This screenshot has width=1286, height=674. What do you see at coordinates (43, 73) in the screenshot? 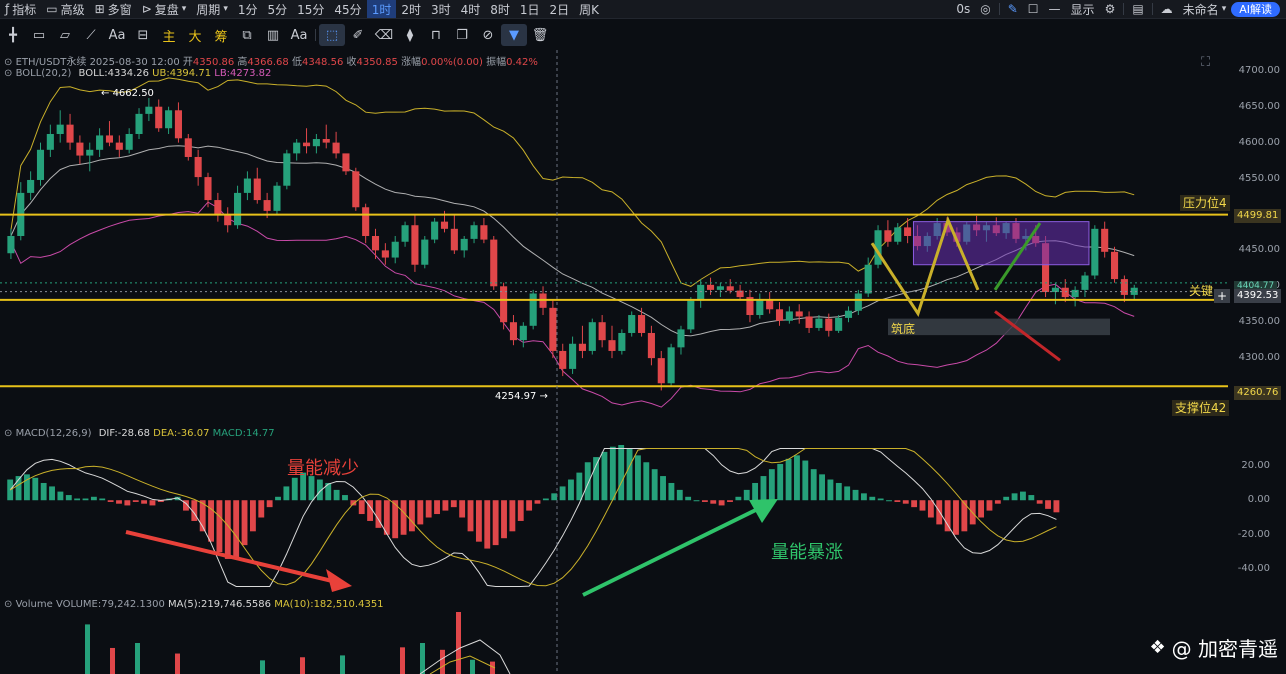
I see `boll-name: BOLL(20,2)` at bounding box center [43, 73].